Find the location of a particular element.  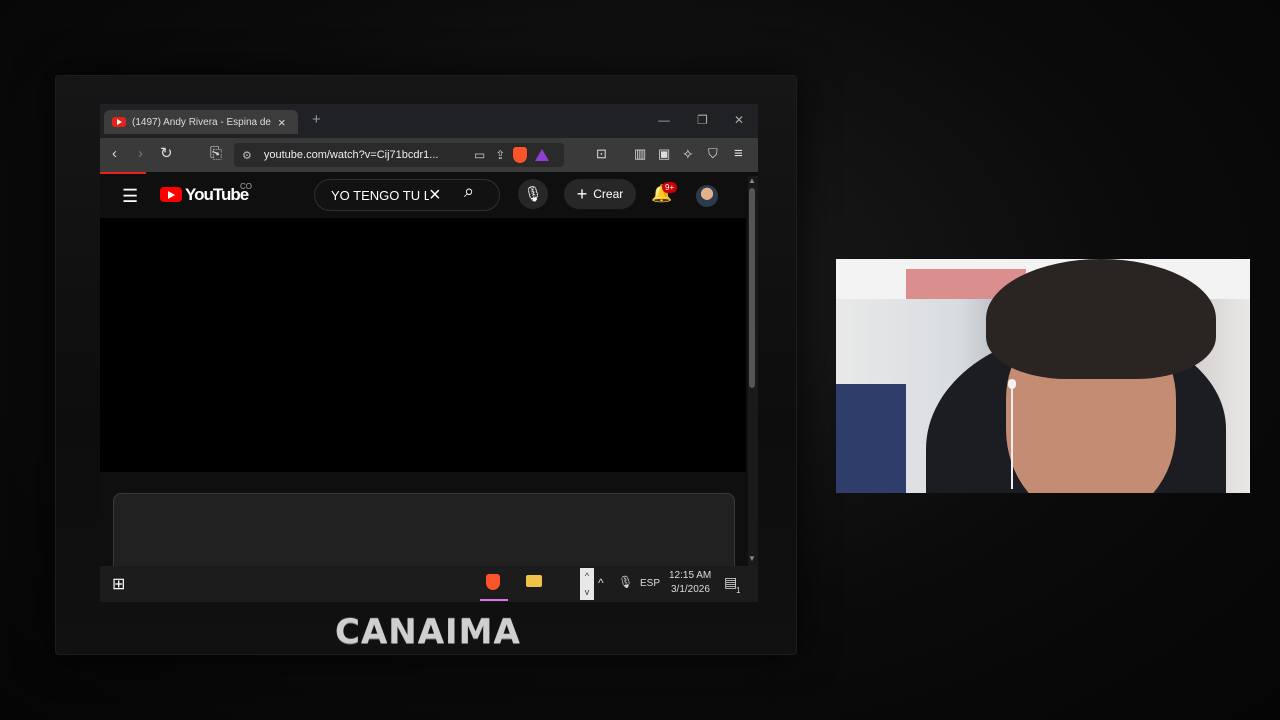

earphone-icon is located at coordinates (1012, 384).